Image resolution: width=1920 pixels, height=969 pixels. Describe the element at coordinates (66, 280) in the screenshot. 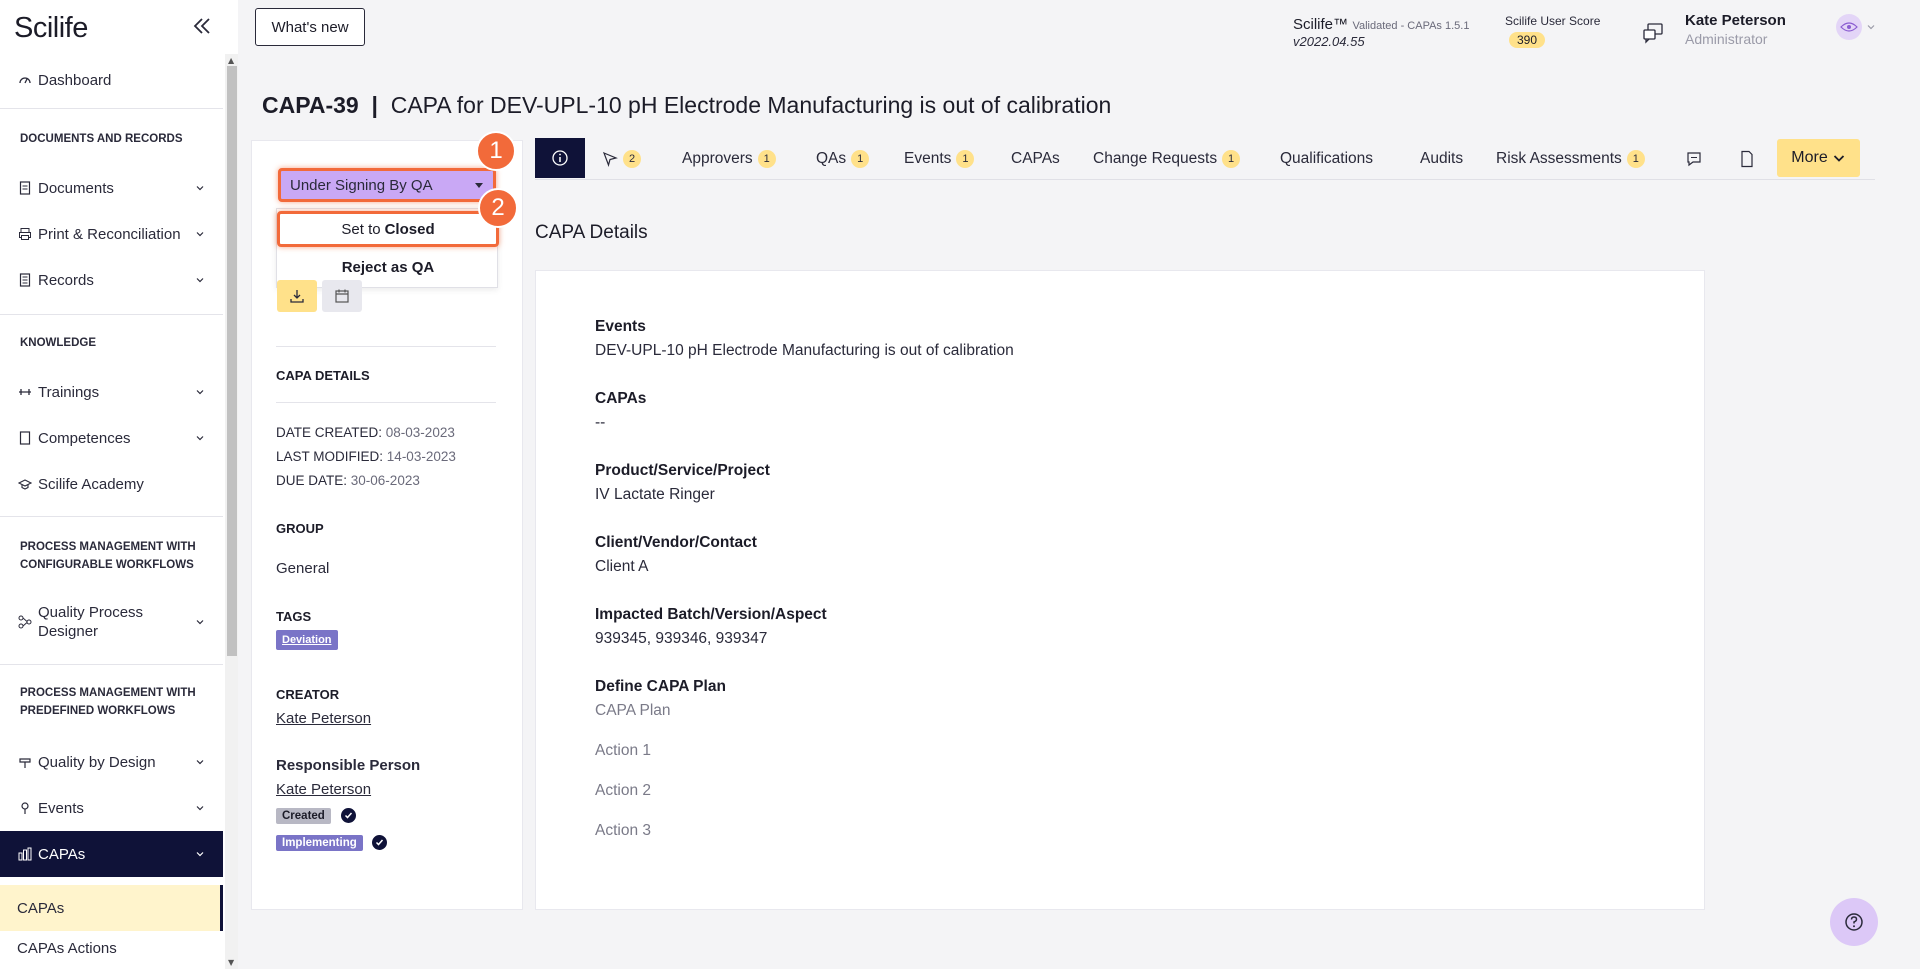

I see `sidebar-item-label: Records` at that location.